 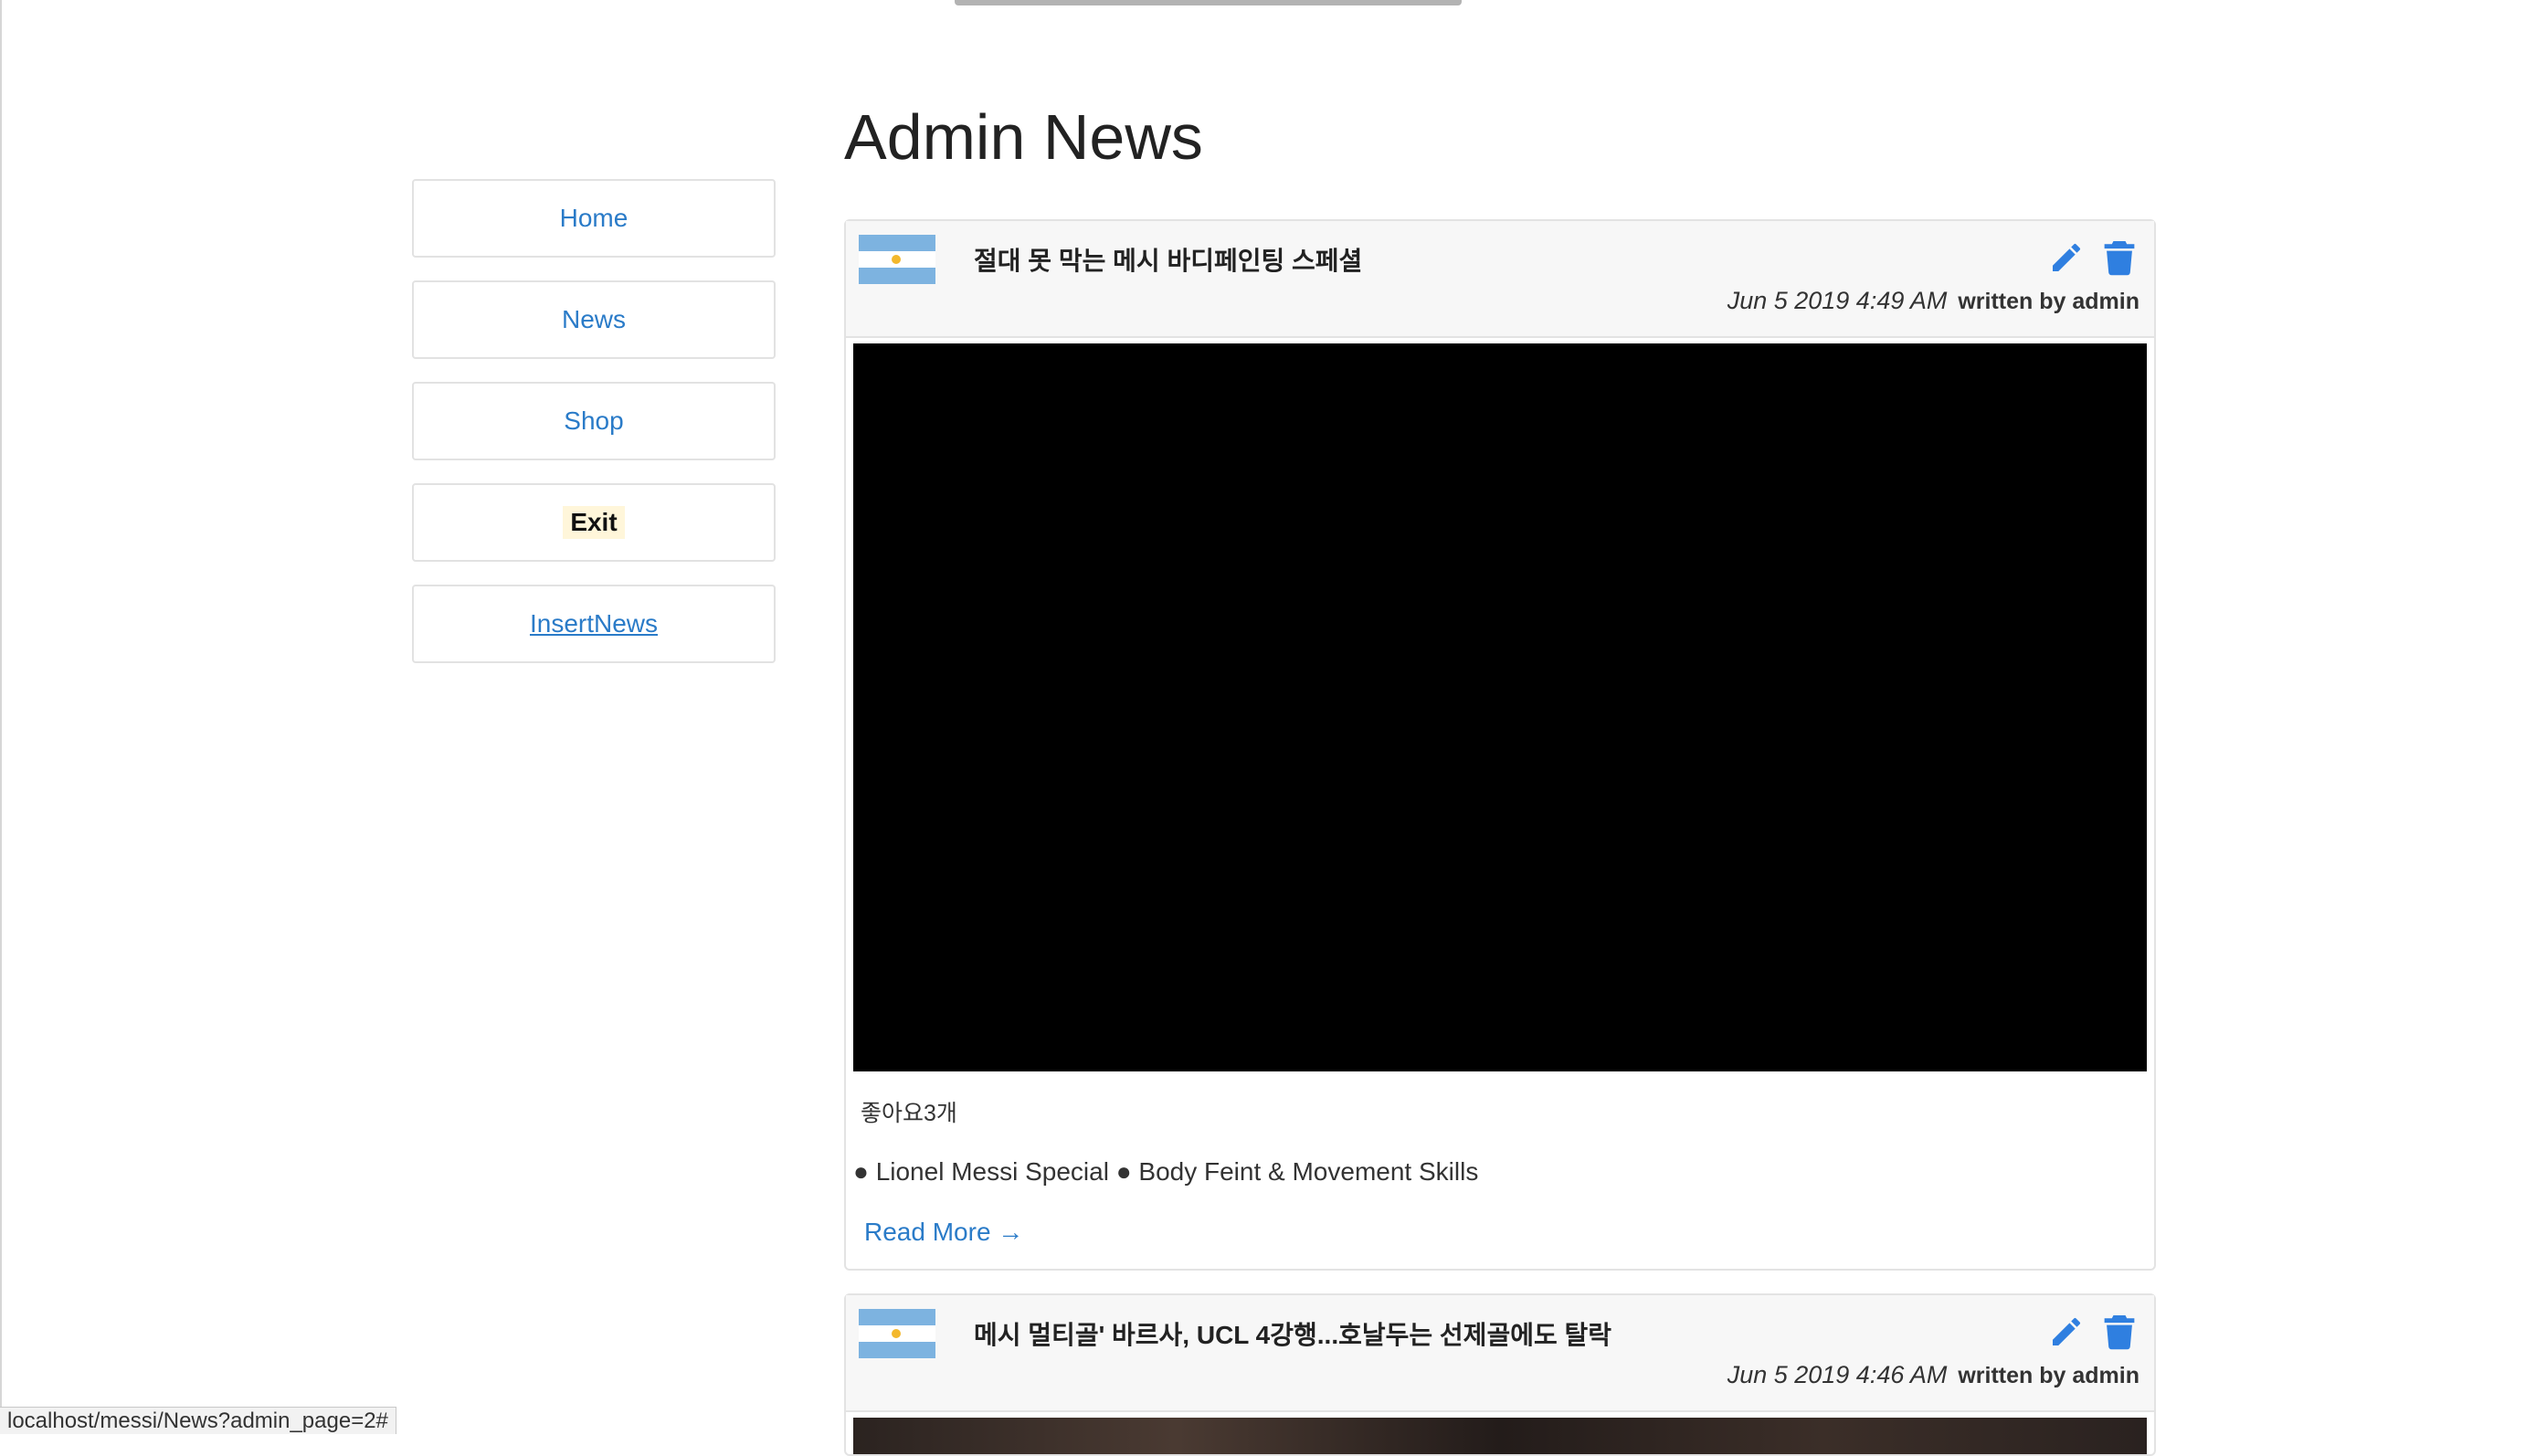 I want to click on sidebar-item-label: Home, so click(x=594, y=218).